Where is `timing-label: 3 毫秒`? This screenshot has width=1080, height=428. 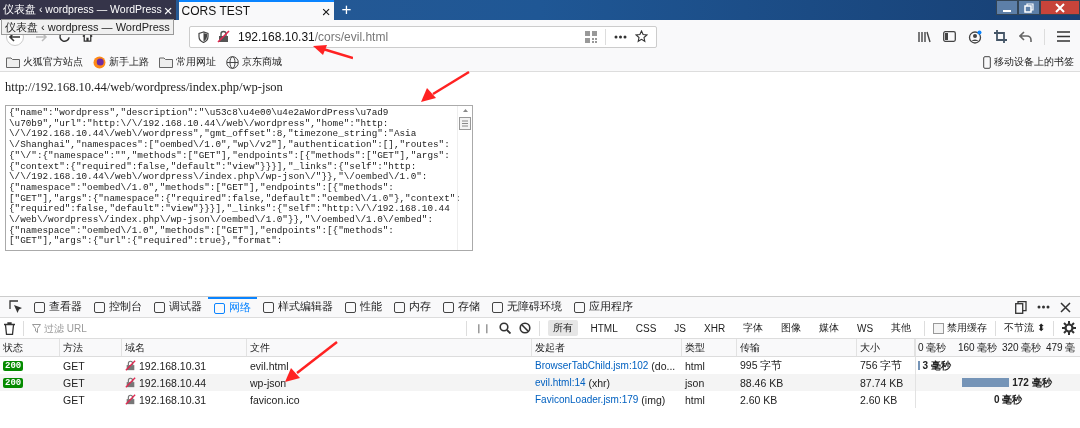 timing-label: 3 毫秒 is located at coordinates (936, 365).